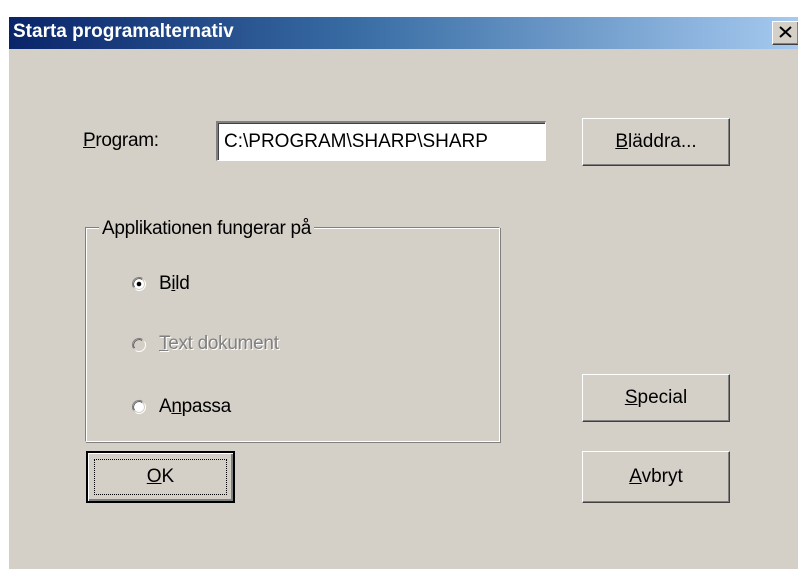  I want to click on radio-text-dokument-label: Text dokument, so click(219, 343).